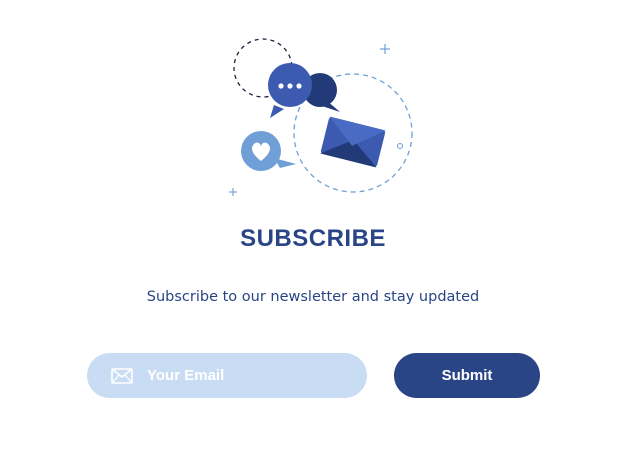 The width and height of the screenshot is (626, 455). I want to click on subscribe-illustration, so click(322, 115).